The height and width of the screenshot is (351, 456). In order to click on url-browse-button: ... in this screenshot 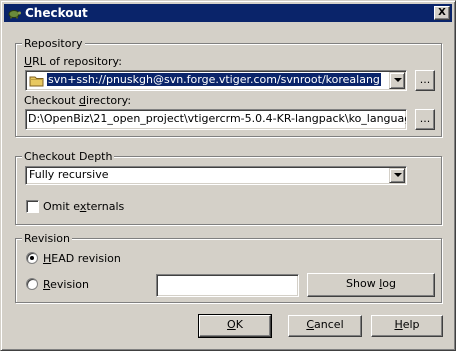, I will do `click(425, 80)`.